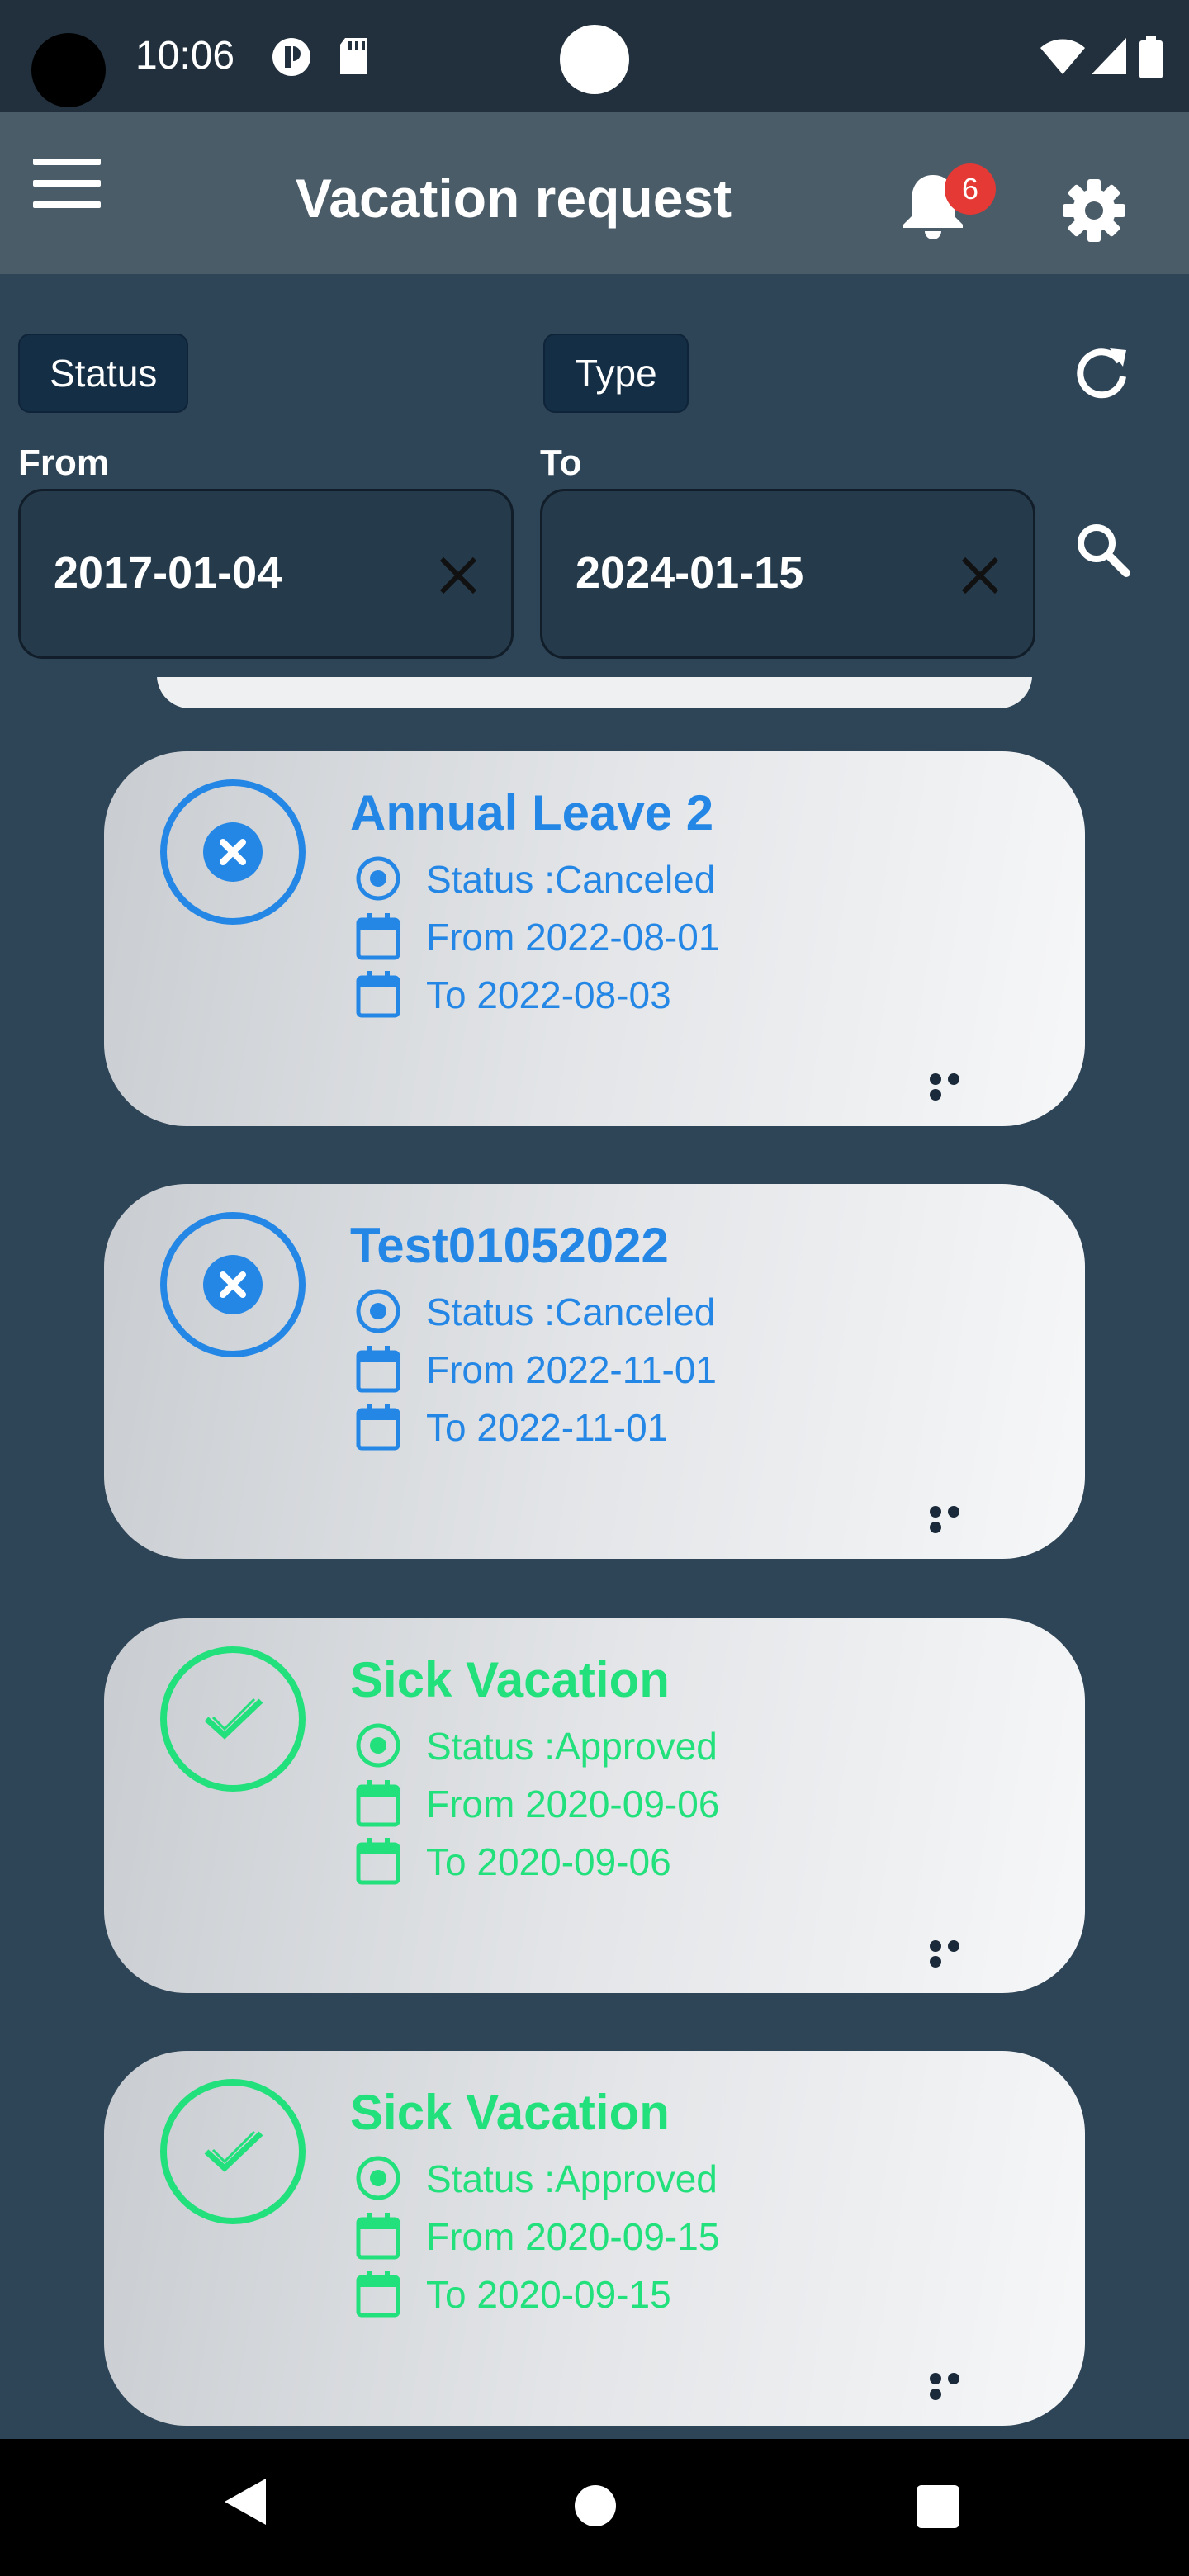 The height and width of the screenshot is (2576, 1189). I want to click on app-bar: Vacation request 6, so click(594, 193).